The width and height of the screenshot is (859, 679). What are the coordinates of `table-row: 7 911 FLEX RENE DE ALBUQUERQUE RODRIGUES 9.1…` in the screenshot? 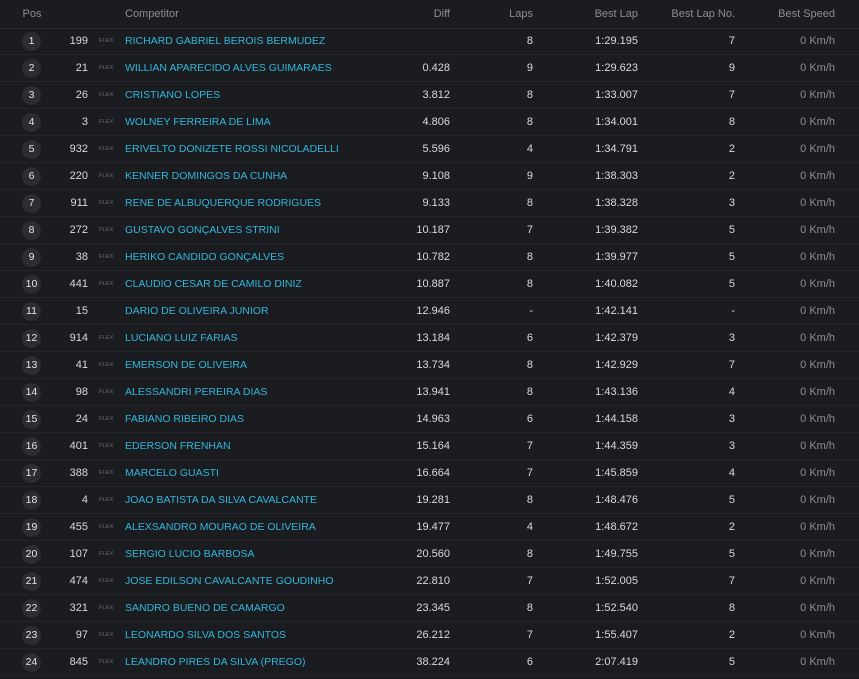 It's located at (429, 203).